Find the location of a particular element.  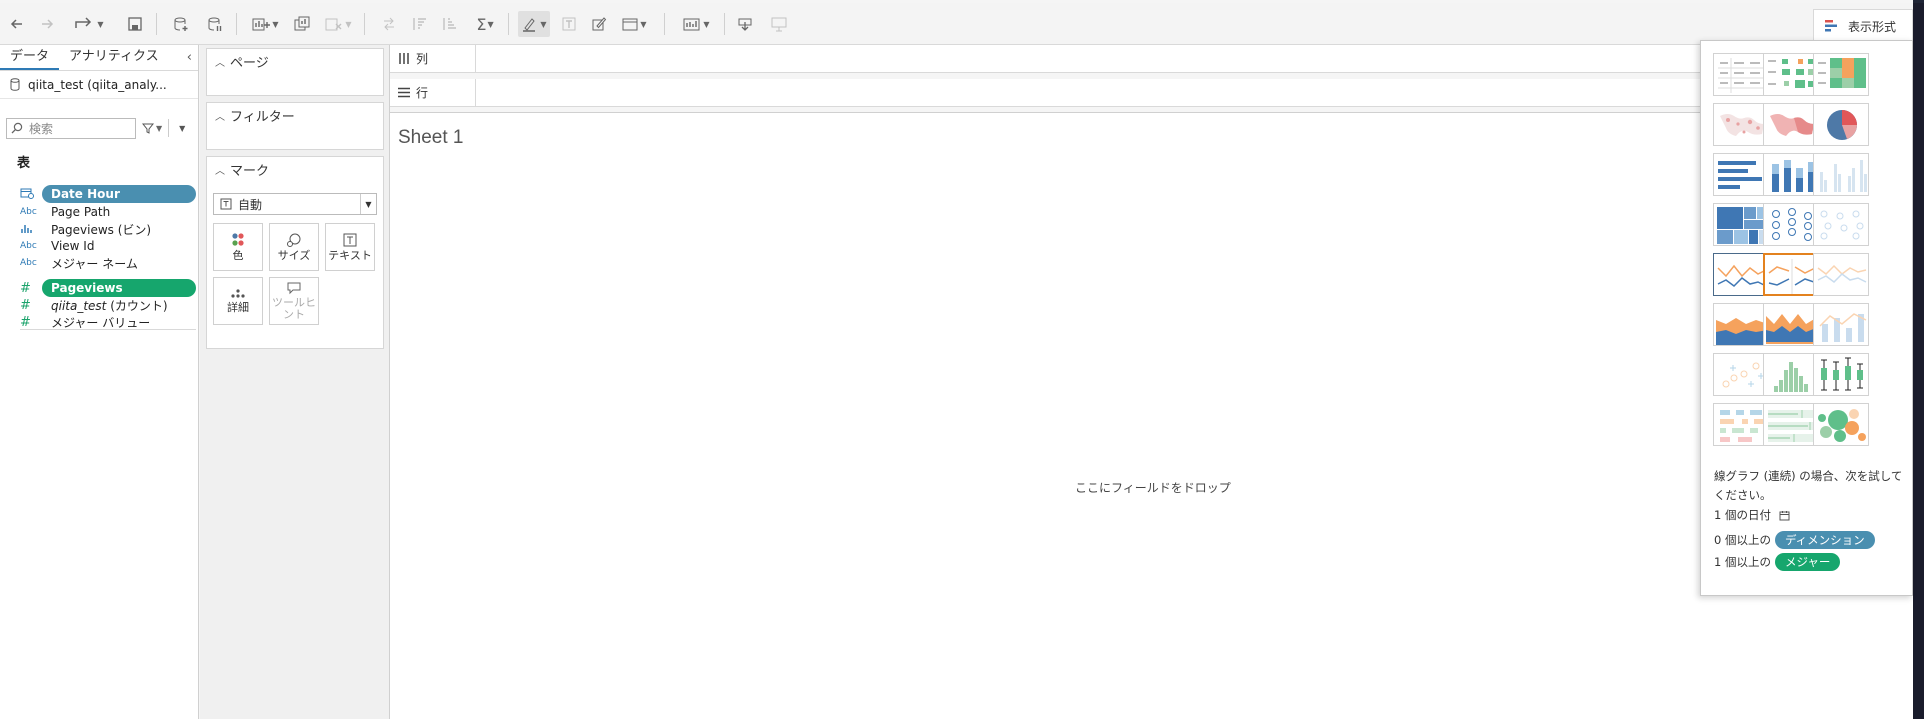

chart-gantt-chart is located at coordinates (1741, 424).